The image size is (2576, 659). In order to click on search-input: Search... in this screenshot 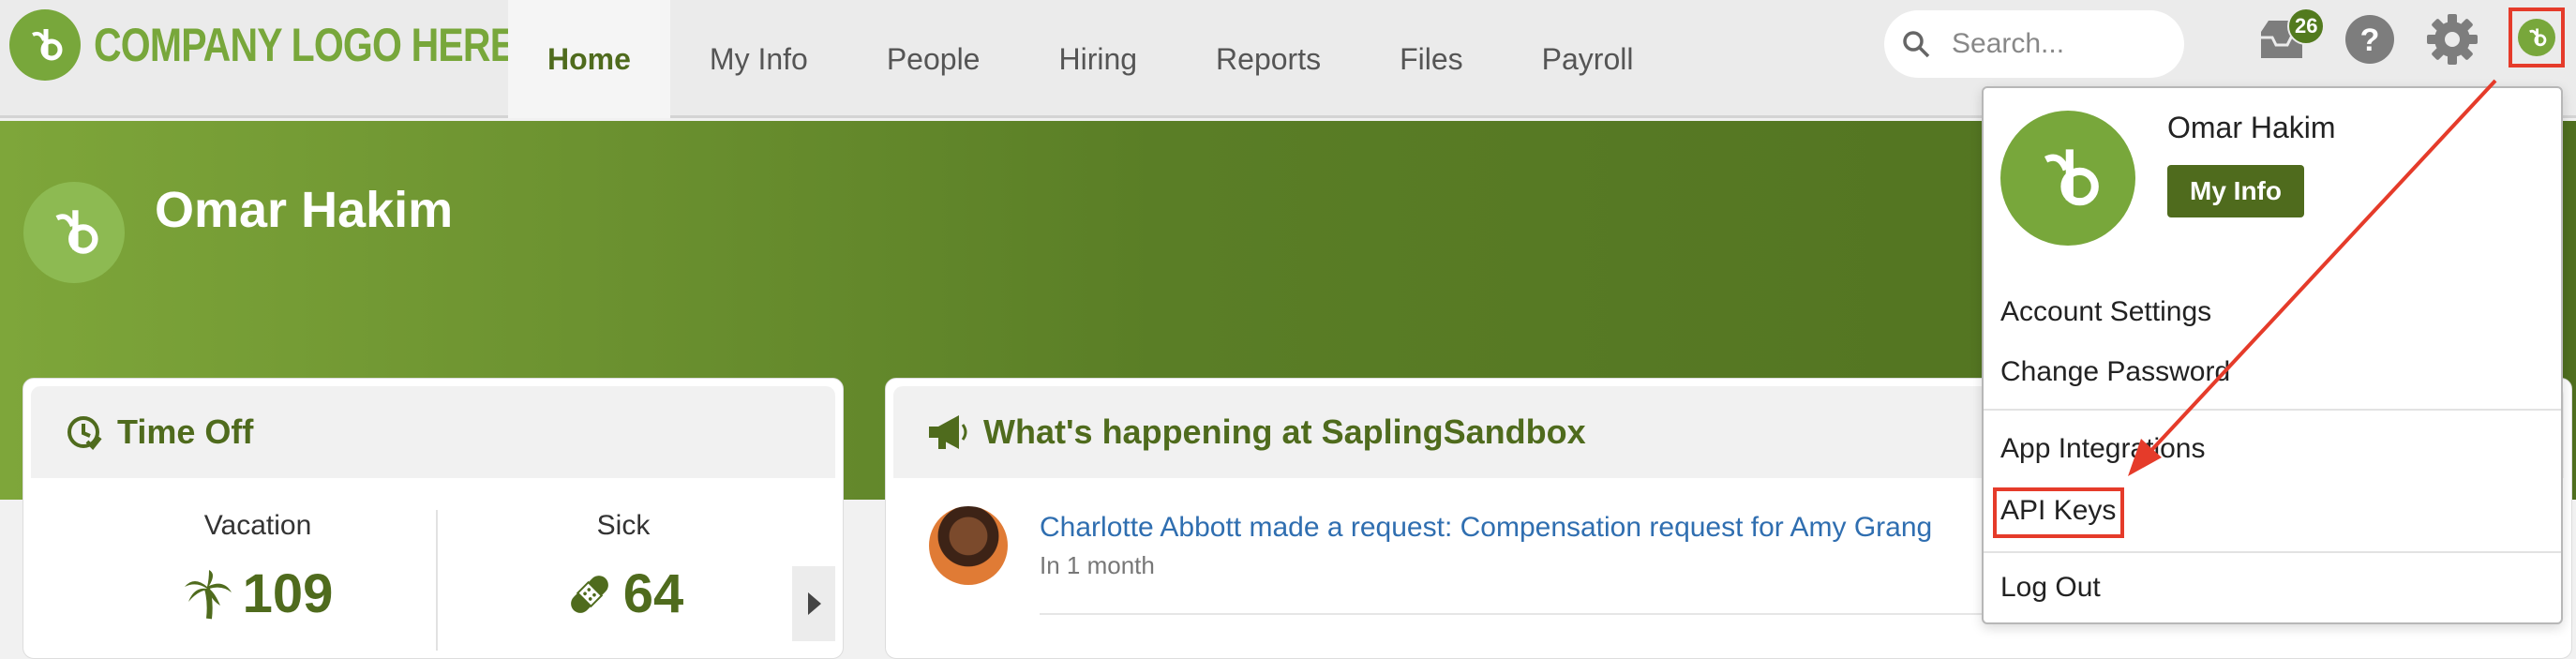, I will do `click(2034, 44)`.